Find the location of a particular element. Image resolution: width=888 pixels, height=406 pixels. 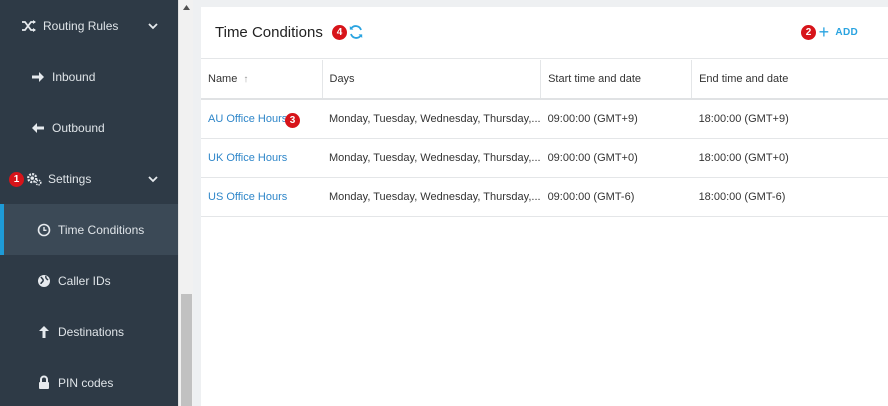

globe-icon is located at coordinates (44, 281).